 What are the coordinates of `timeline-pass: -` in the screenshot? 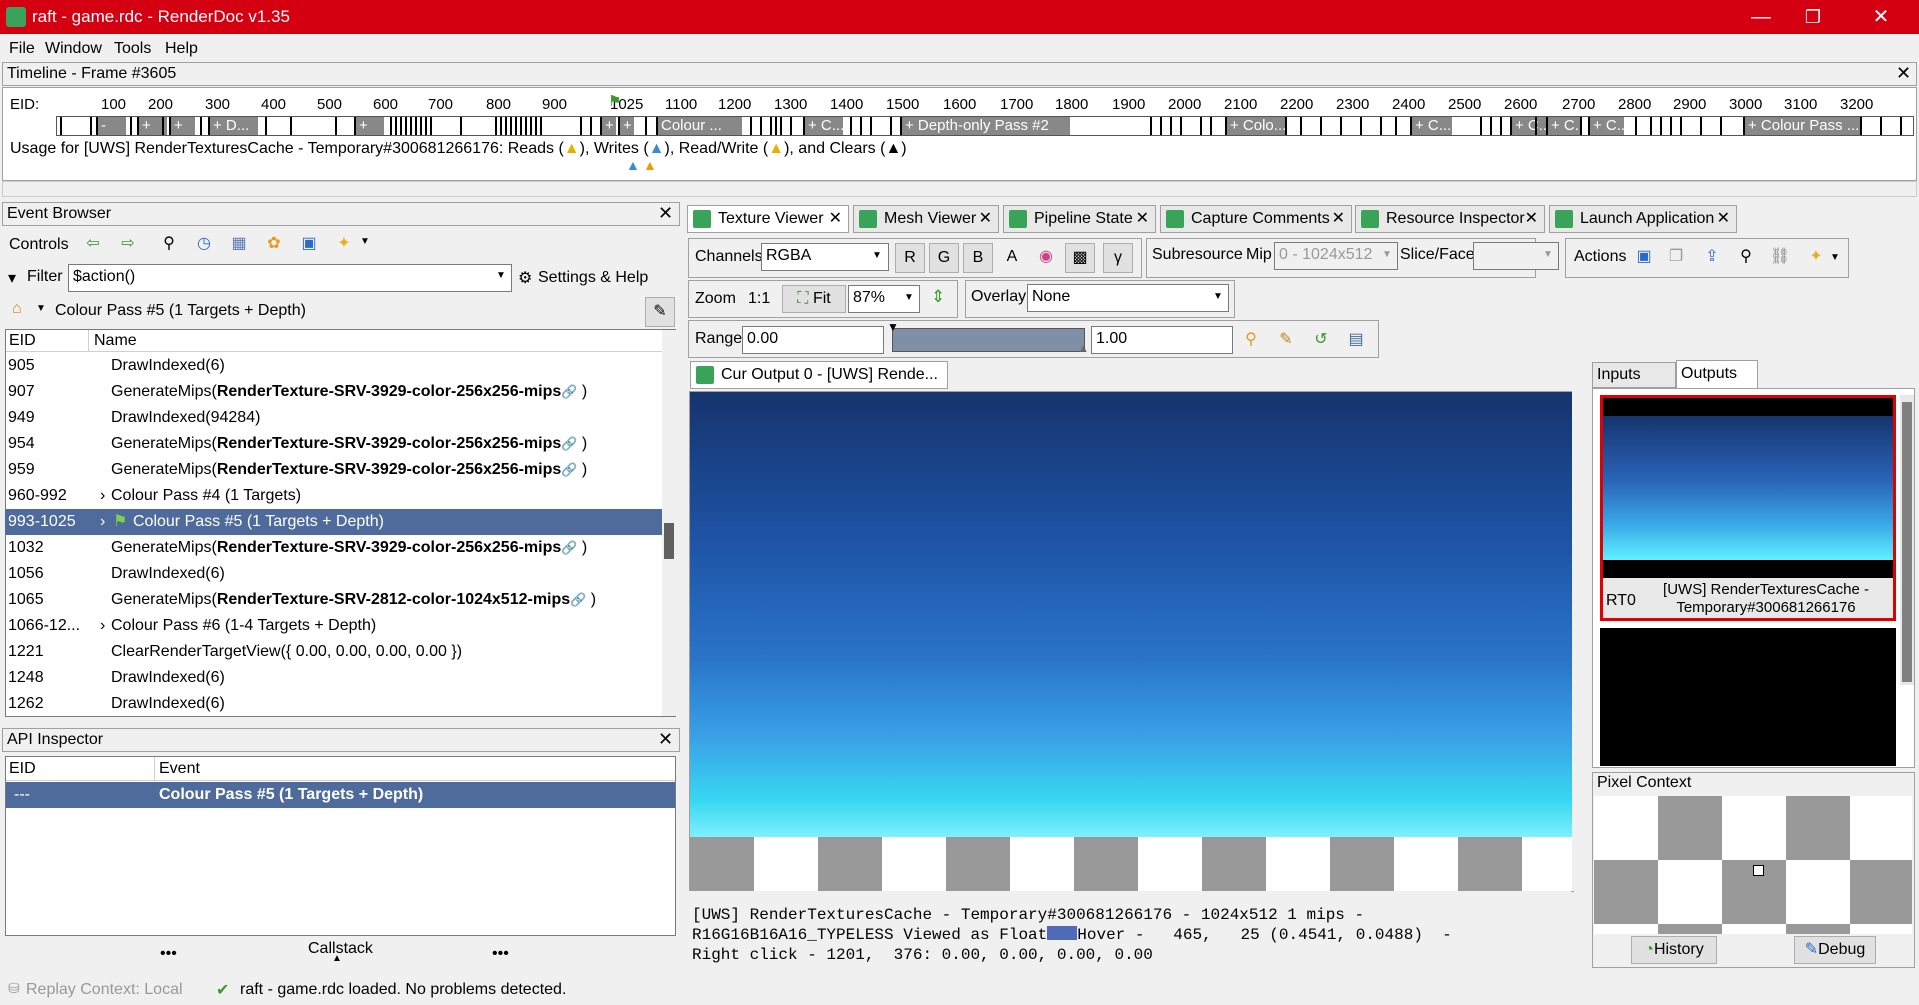 It's located at (111, 126).